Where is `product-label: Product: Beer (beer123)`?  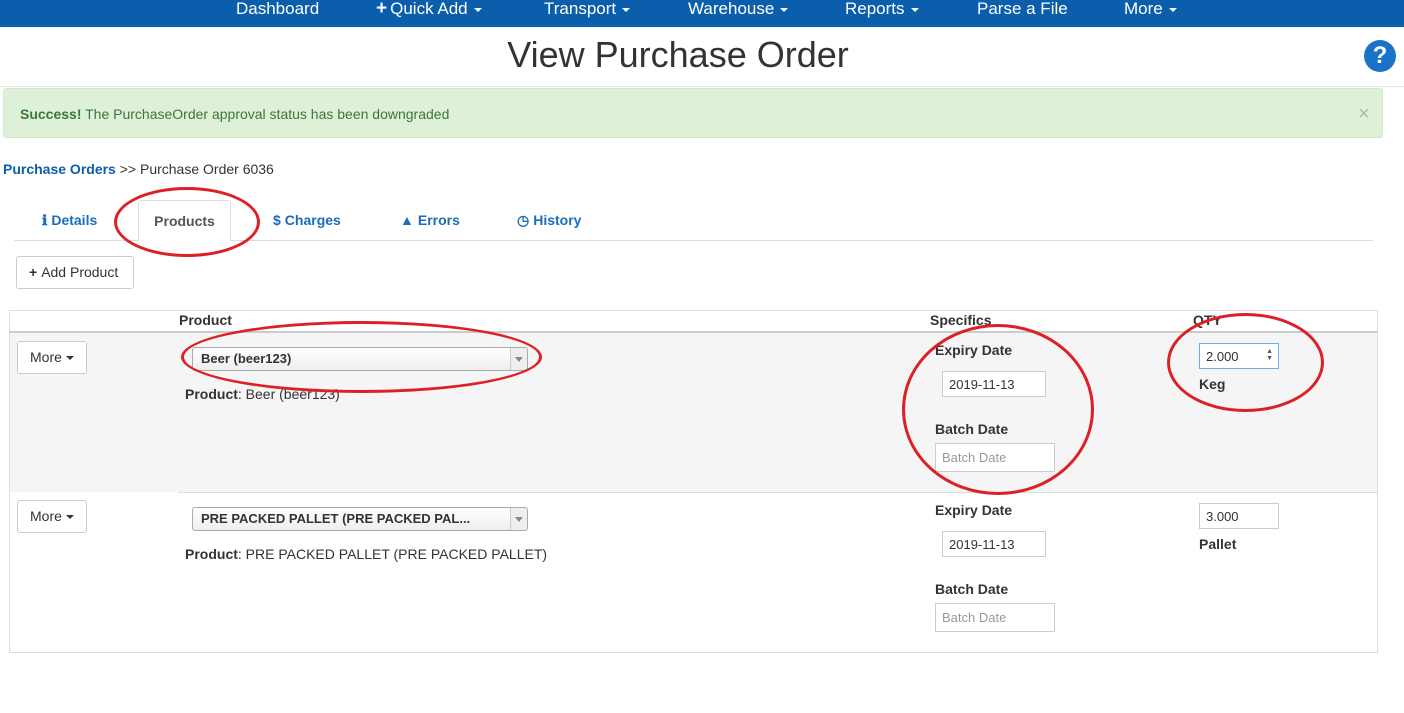
product-label: Product: Beer (beer123) is located at coordinates (262, 394).